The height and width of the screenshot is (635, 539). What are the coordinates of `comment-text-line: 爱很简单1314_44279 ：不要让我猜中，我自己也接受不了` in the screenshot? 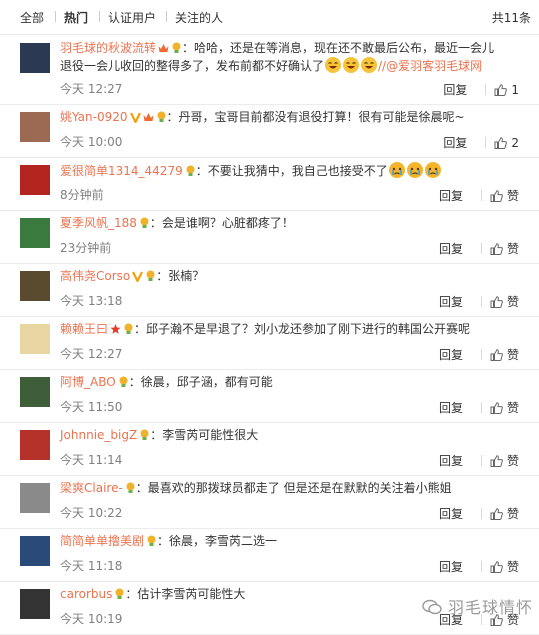 It's located at (294, 171).